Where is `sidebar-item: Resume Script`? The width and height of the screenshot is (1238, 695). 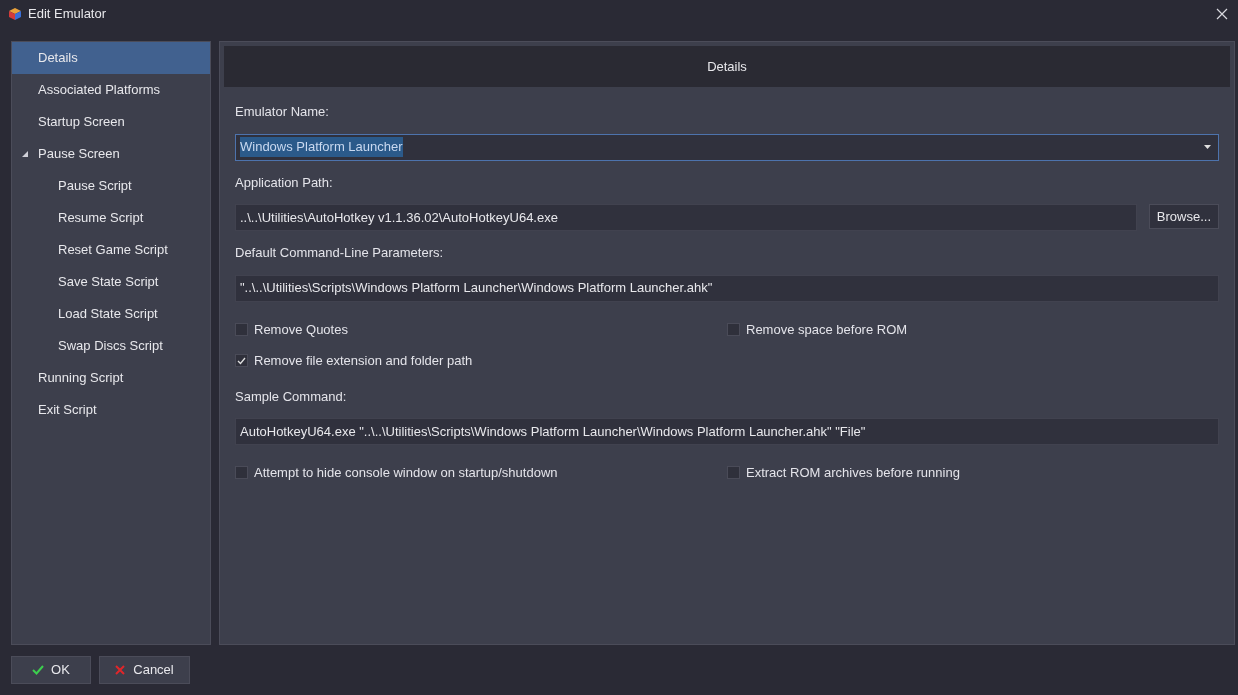
sidebar-item: Resume Script is located at coordinates (111, 218).